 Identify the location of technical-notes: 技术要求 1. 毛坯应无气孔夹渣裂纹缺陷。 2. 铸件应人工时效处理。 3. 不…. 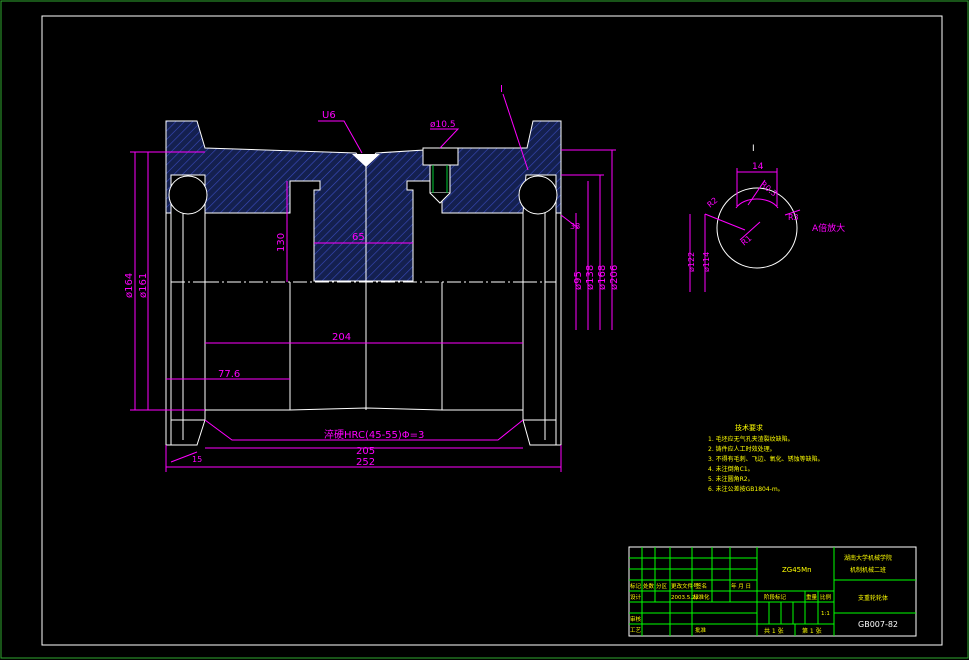
(766, 458).